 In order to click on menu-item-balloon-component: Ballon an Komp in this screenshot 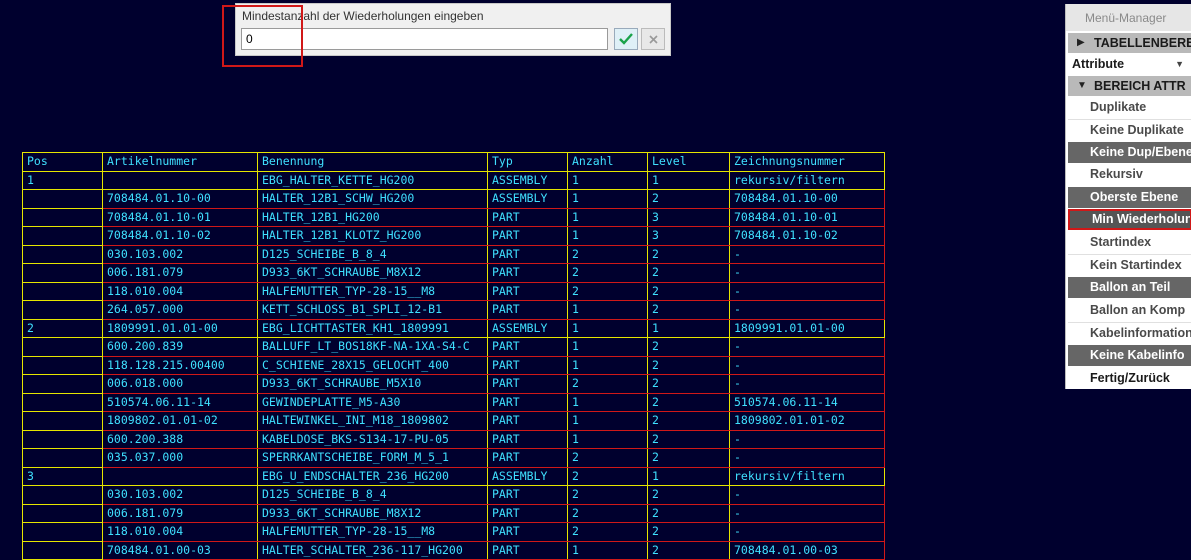, I will do `click(1129, 310)`.